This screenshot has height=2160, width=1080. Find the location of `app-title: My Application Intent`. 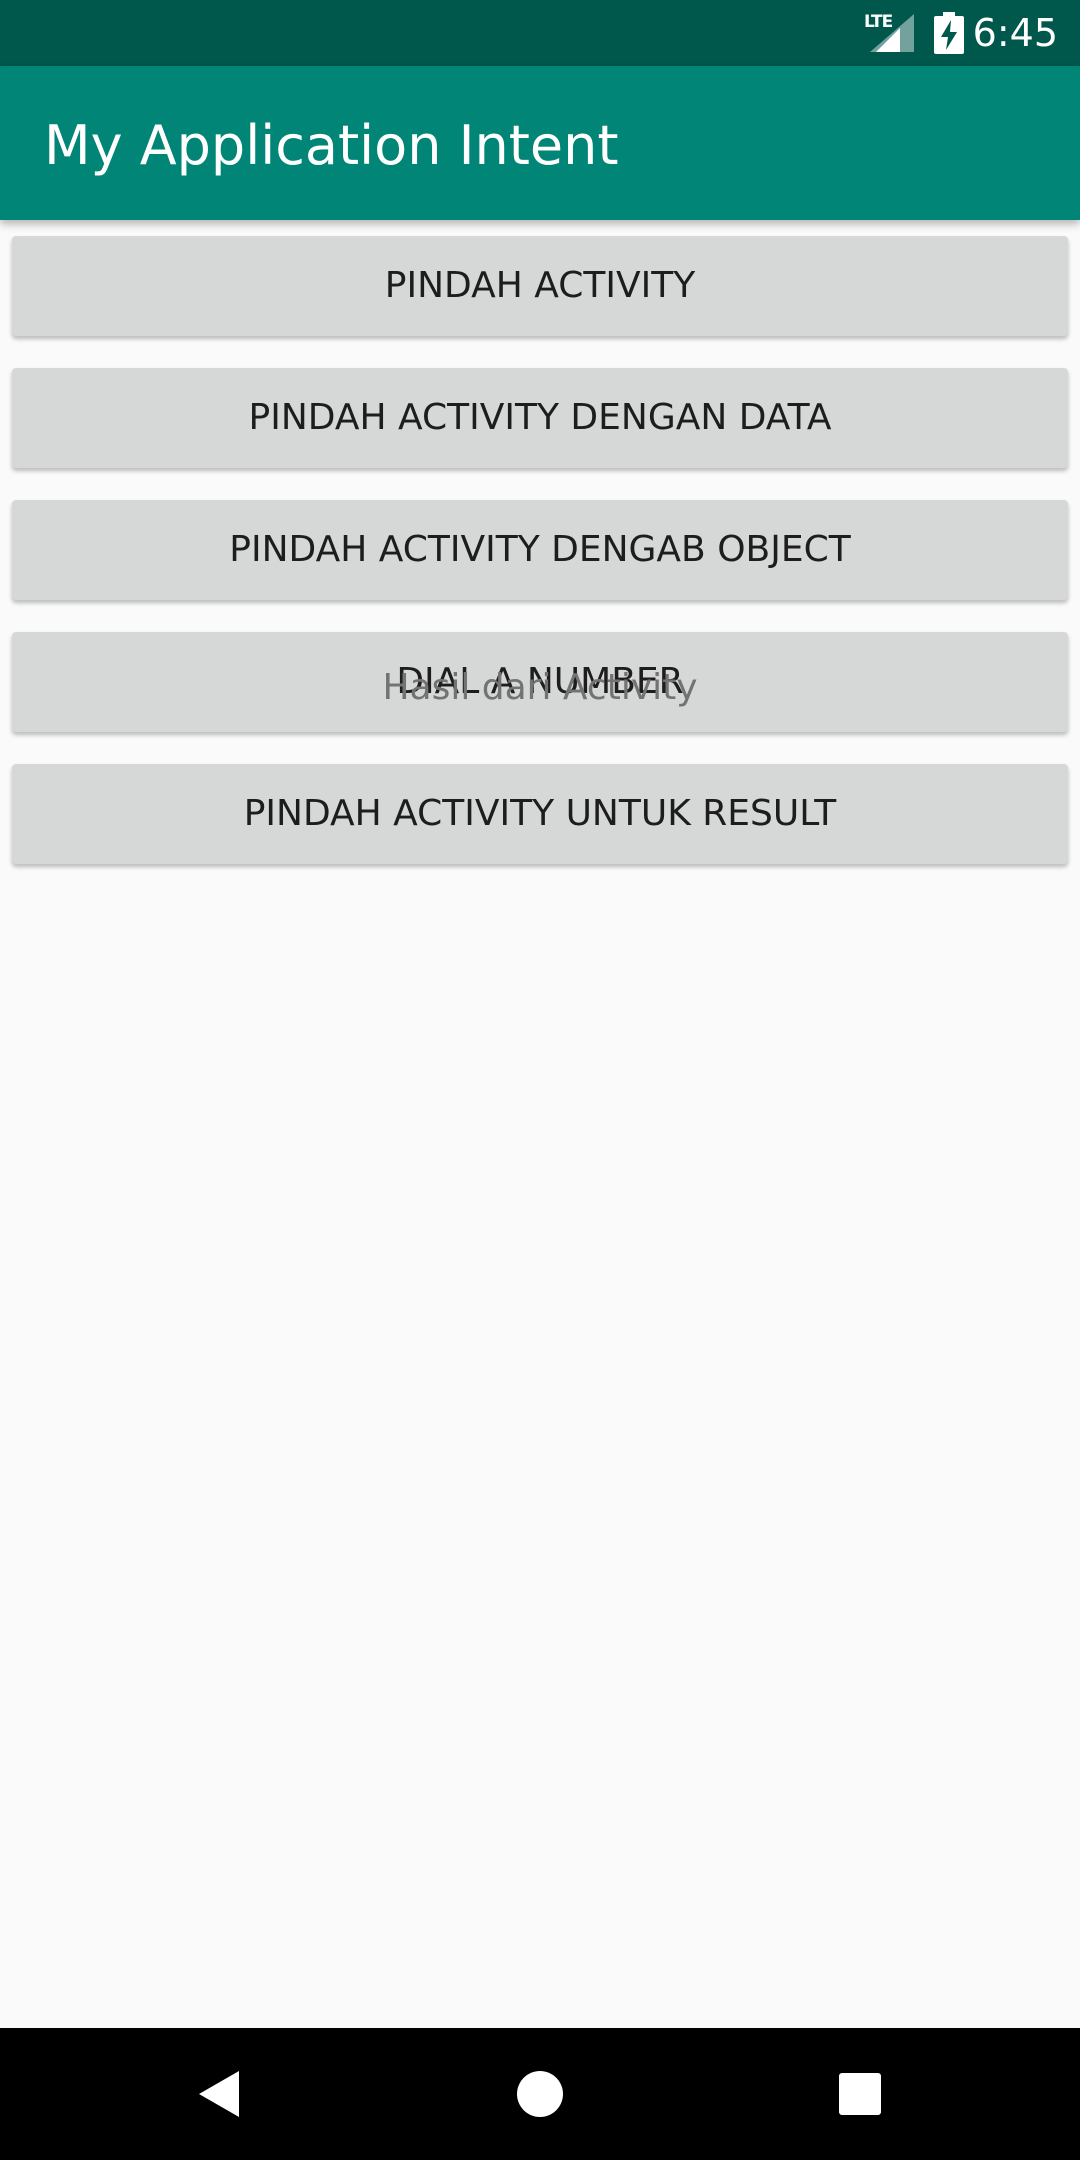

app-title: My Application Intent is located at coordinates (331, 145).